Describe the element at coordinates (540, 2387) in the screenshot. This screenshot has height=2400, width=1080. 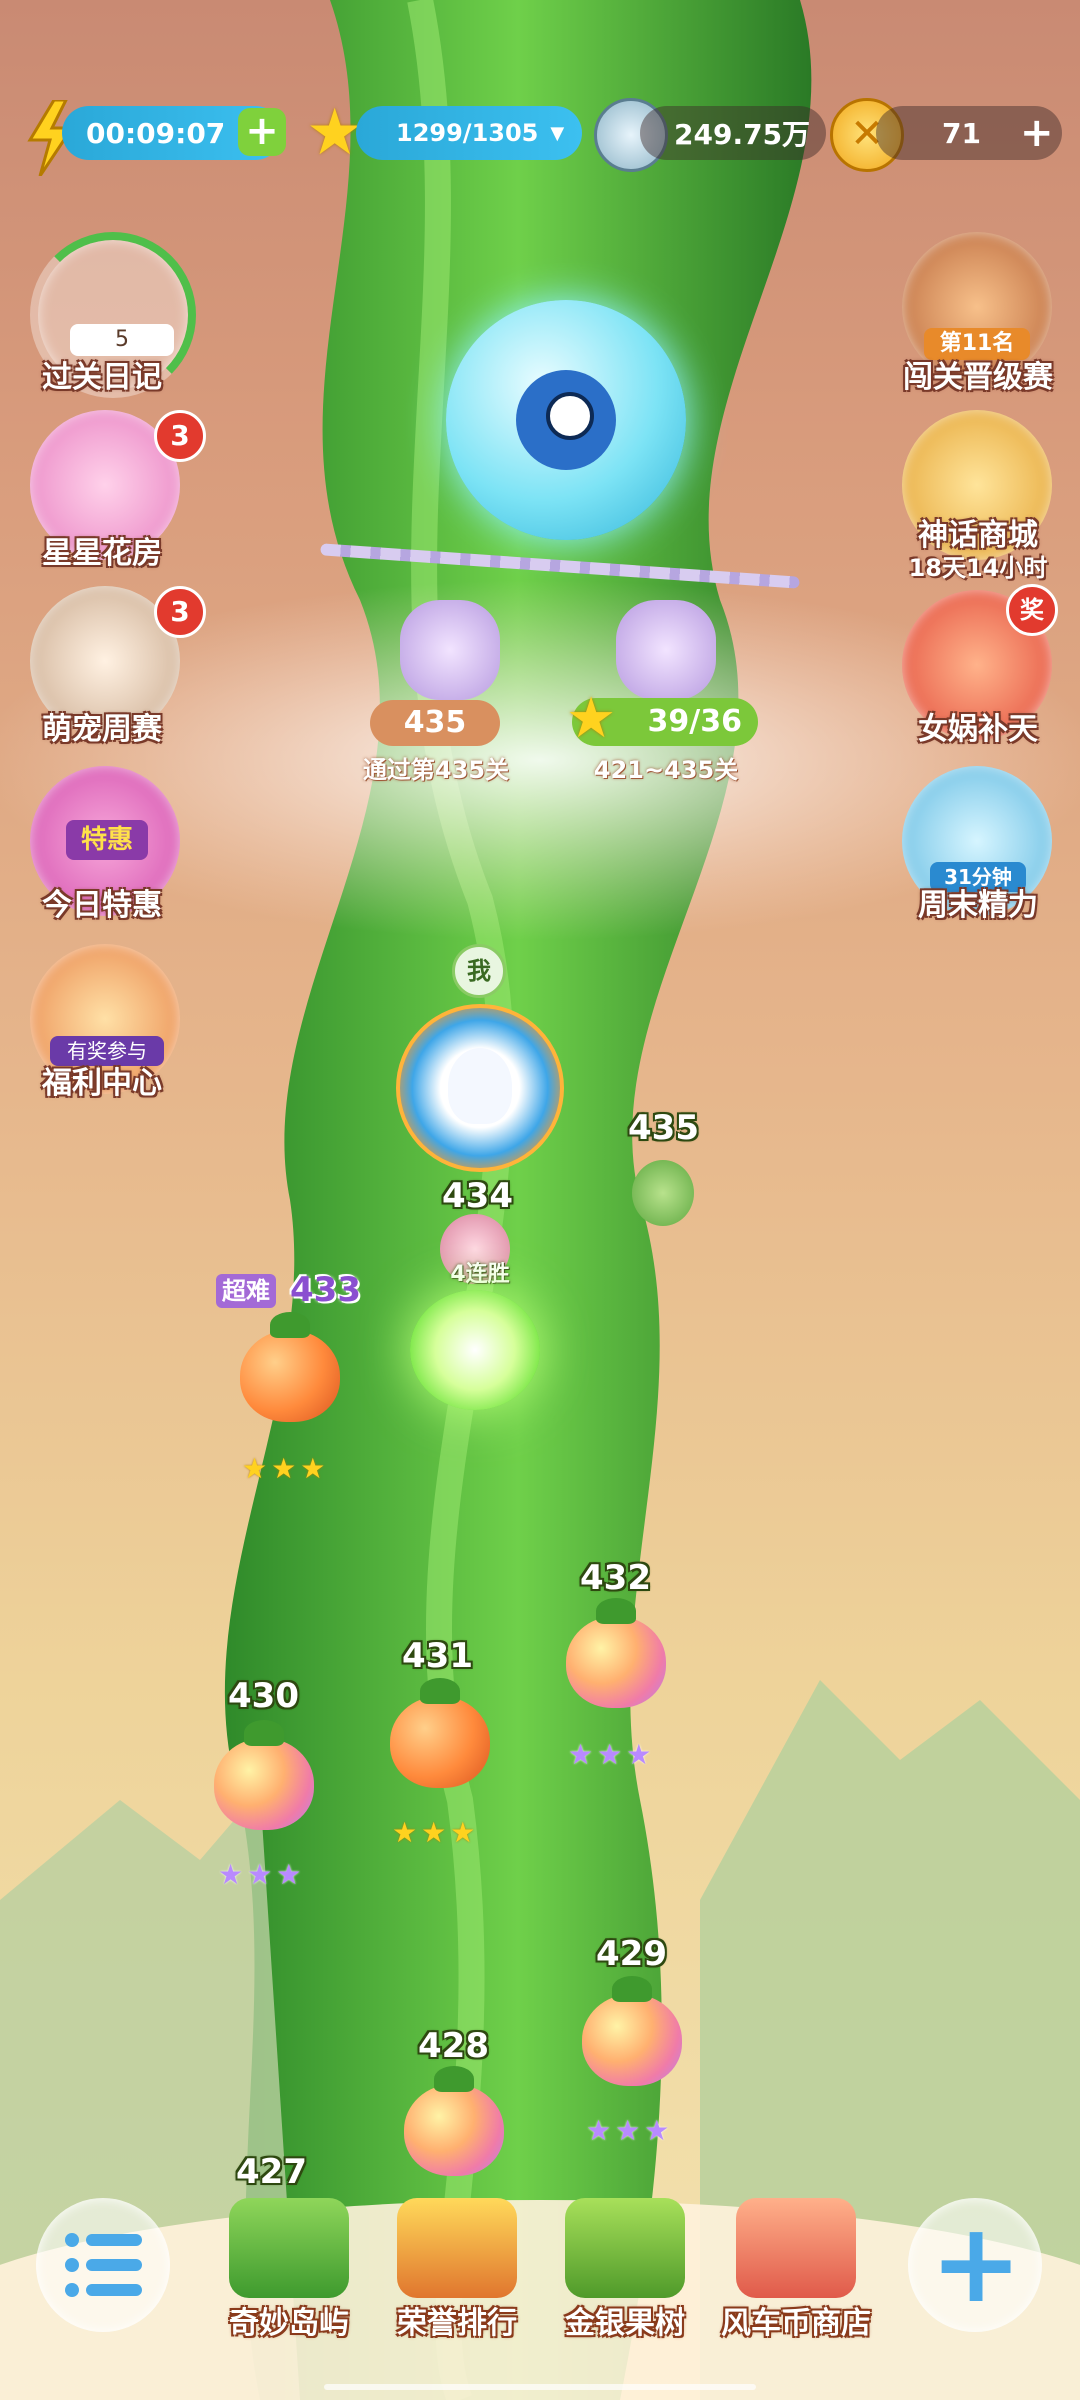
I see `home-indicator` at that location.